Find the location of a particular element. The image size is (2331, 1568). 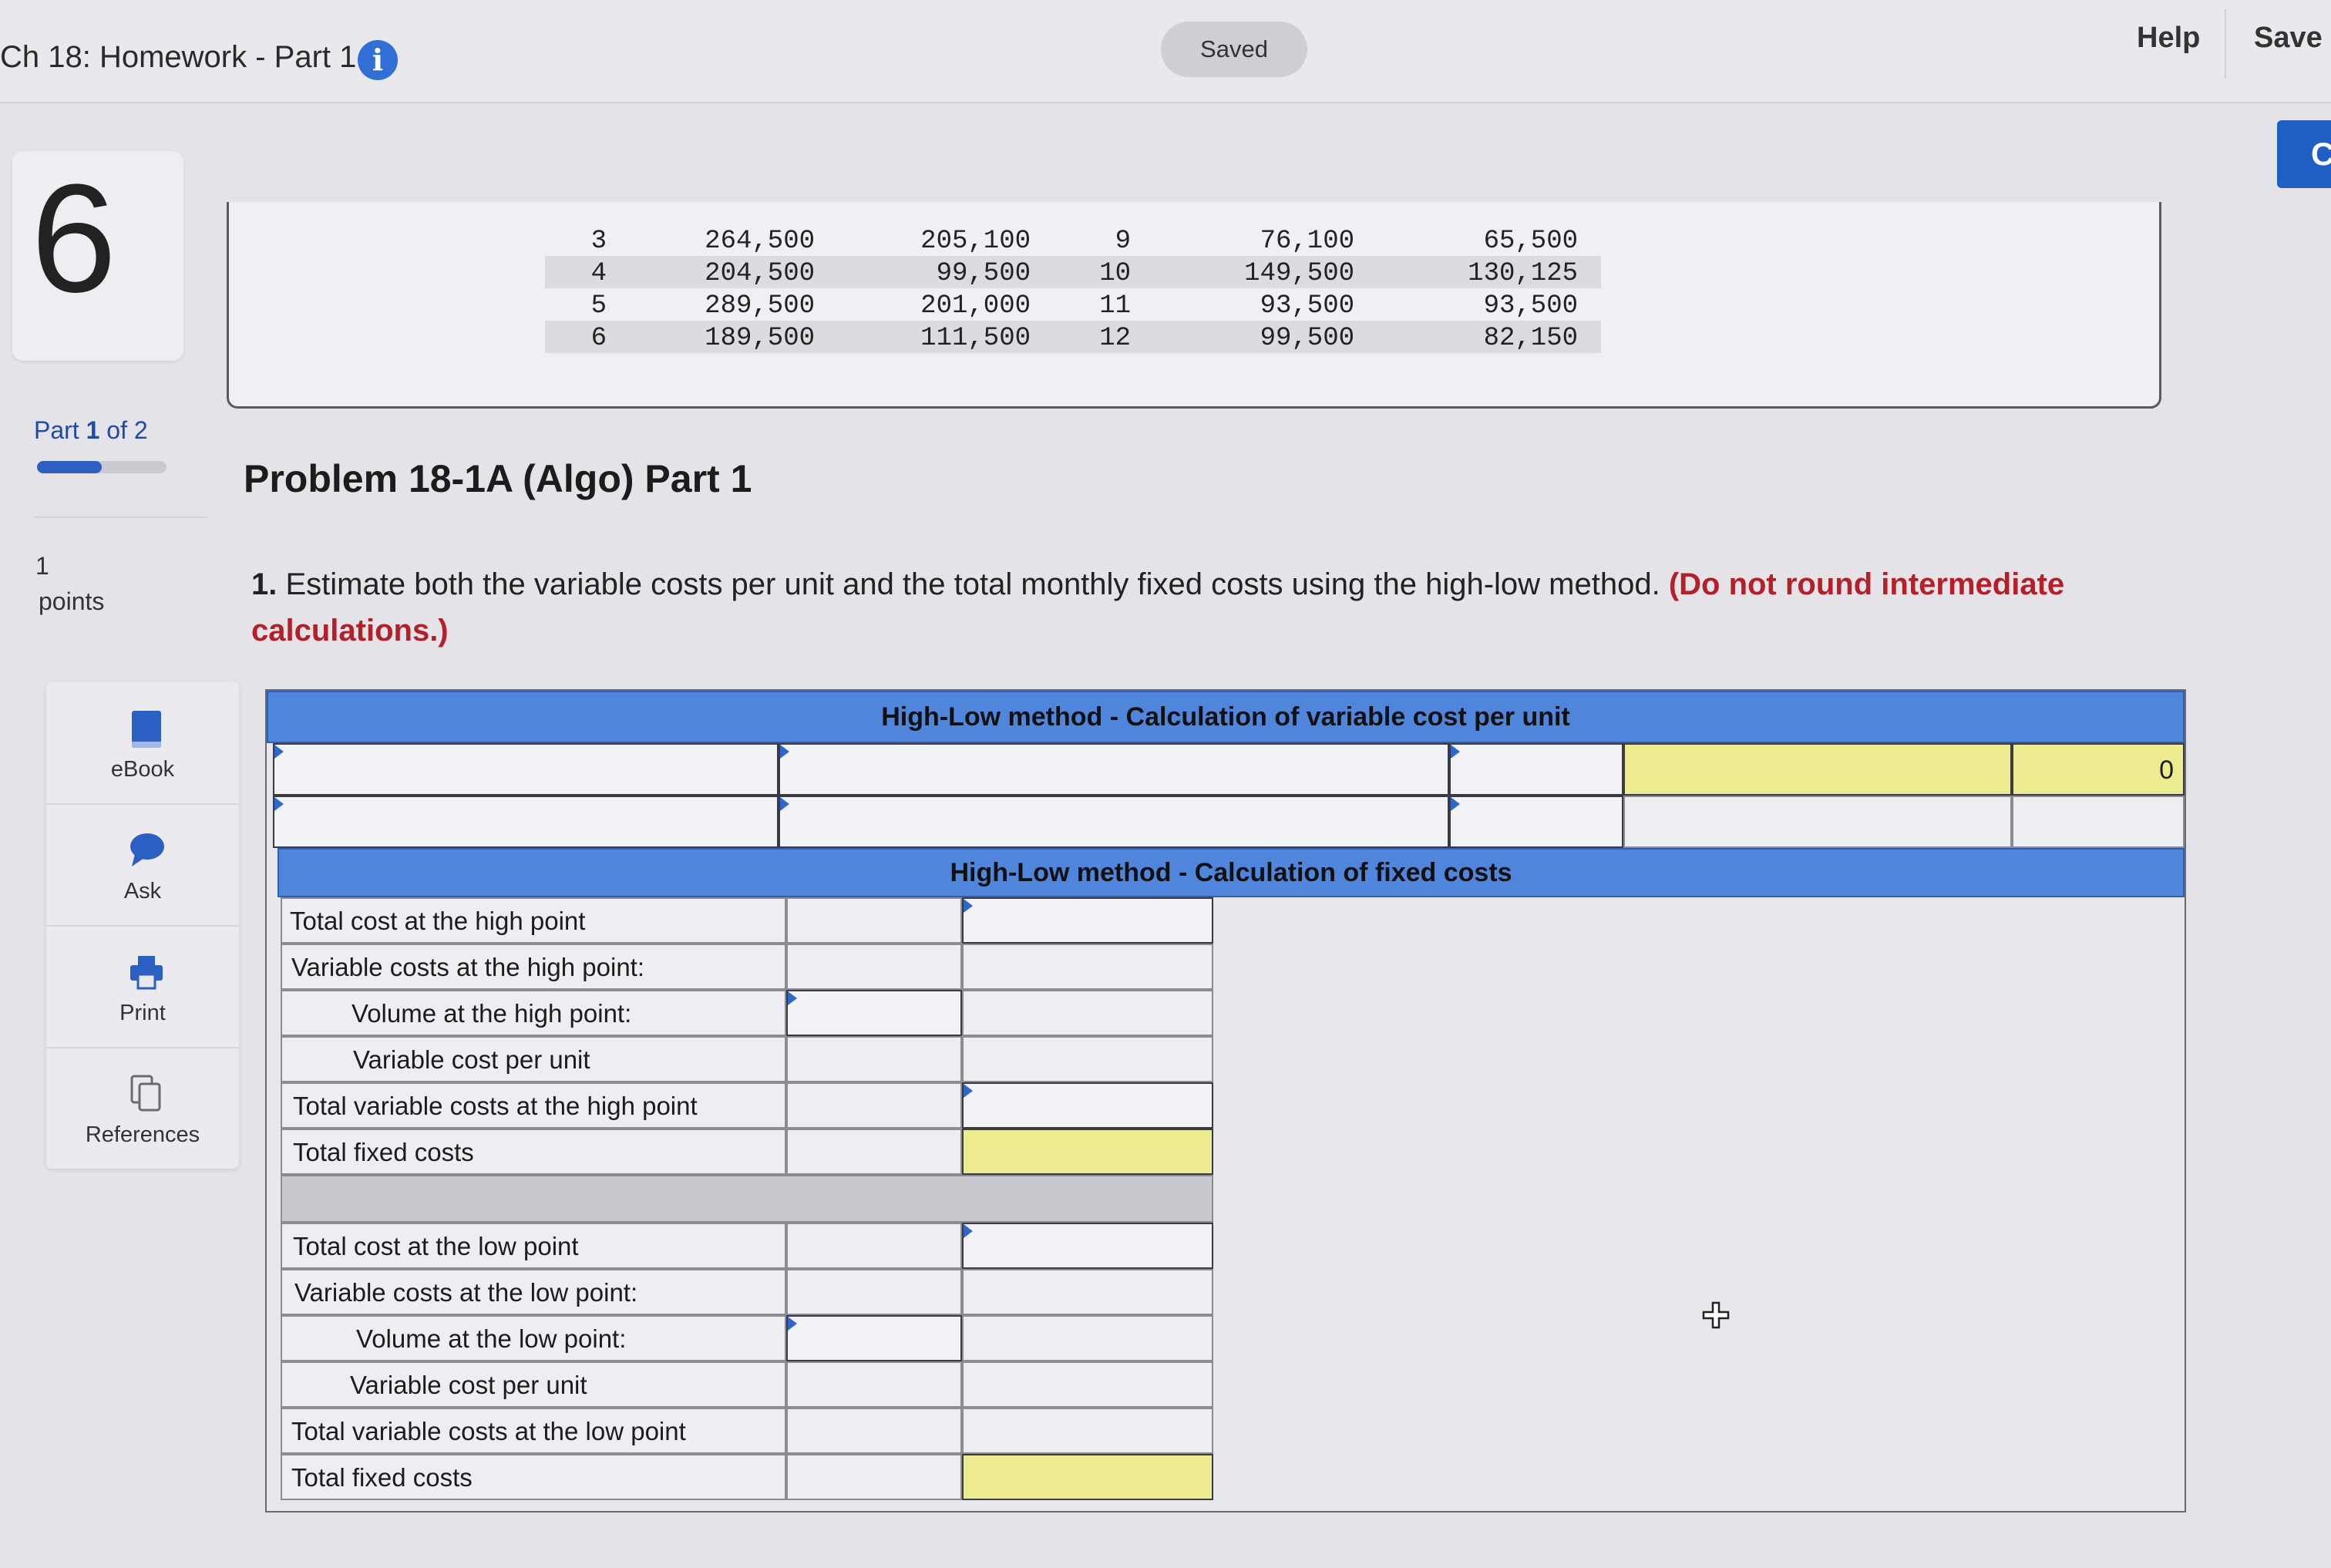

points-label: points is located at coordinates (72, 601).